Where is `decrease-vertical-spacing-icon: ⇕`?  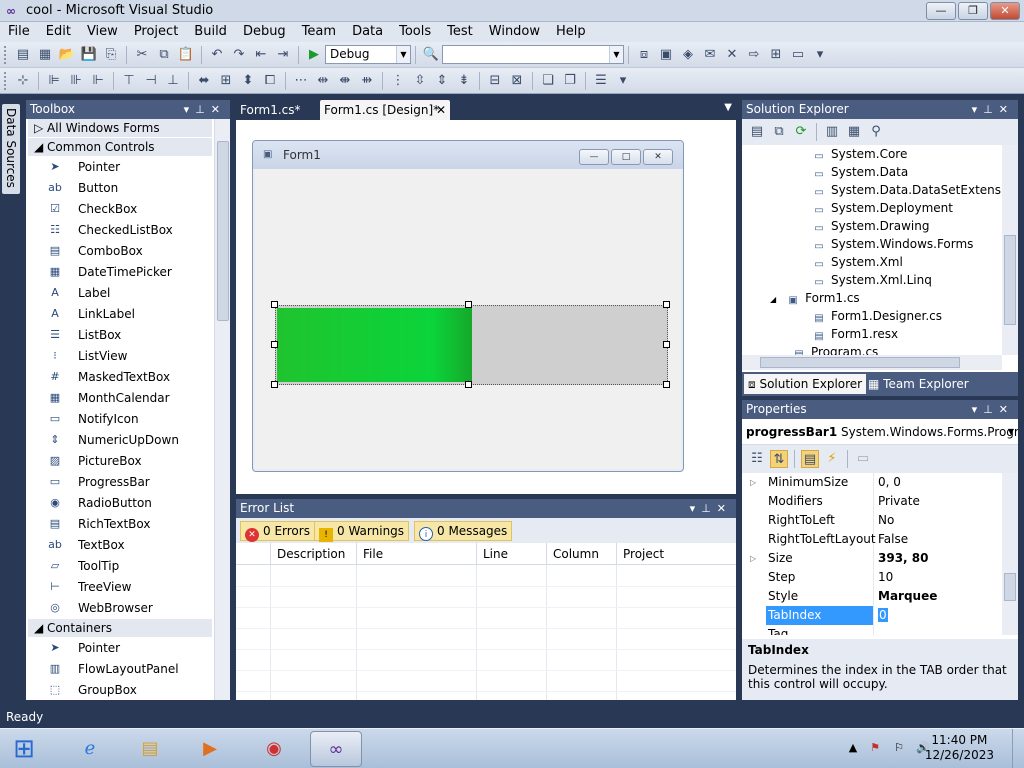 decrease-vertical-spacing-icon: ⇕ is located at coordinates (442, 81).